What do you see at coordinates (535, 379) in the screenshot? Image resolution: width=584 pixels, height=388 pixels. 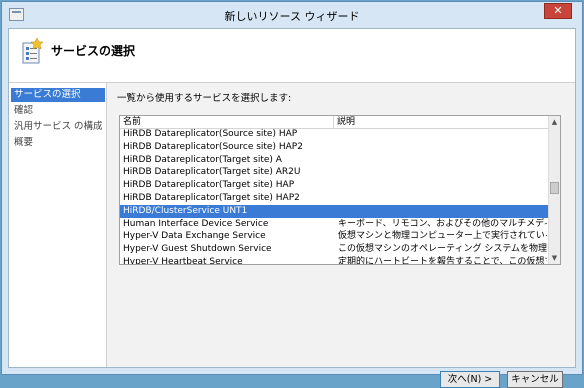 I see `cancel-button: キャンセル` at bounding box center [535, 379].